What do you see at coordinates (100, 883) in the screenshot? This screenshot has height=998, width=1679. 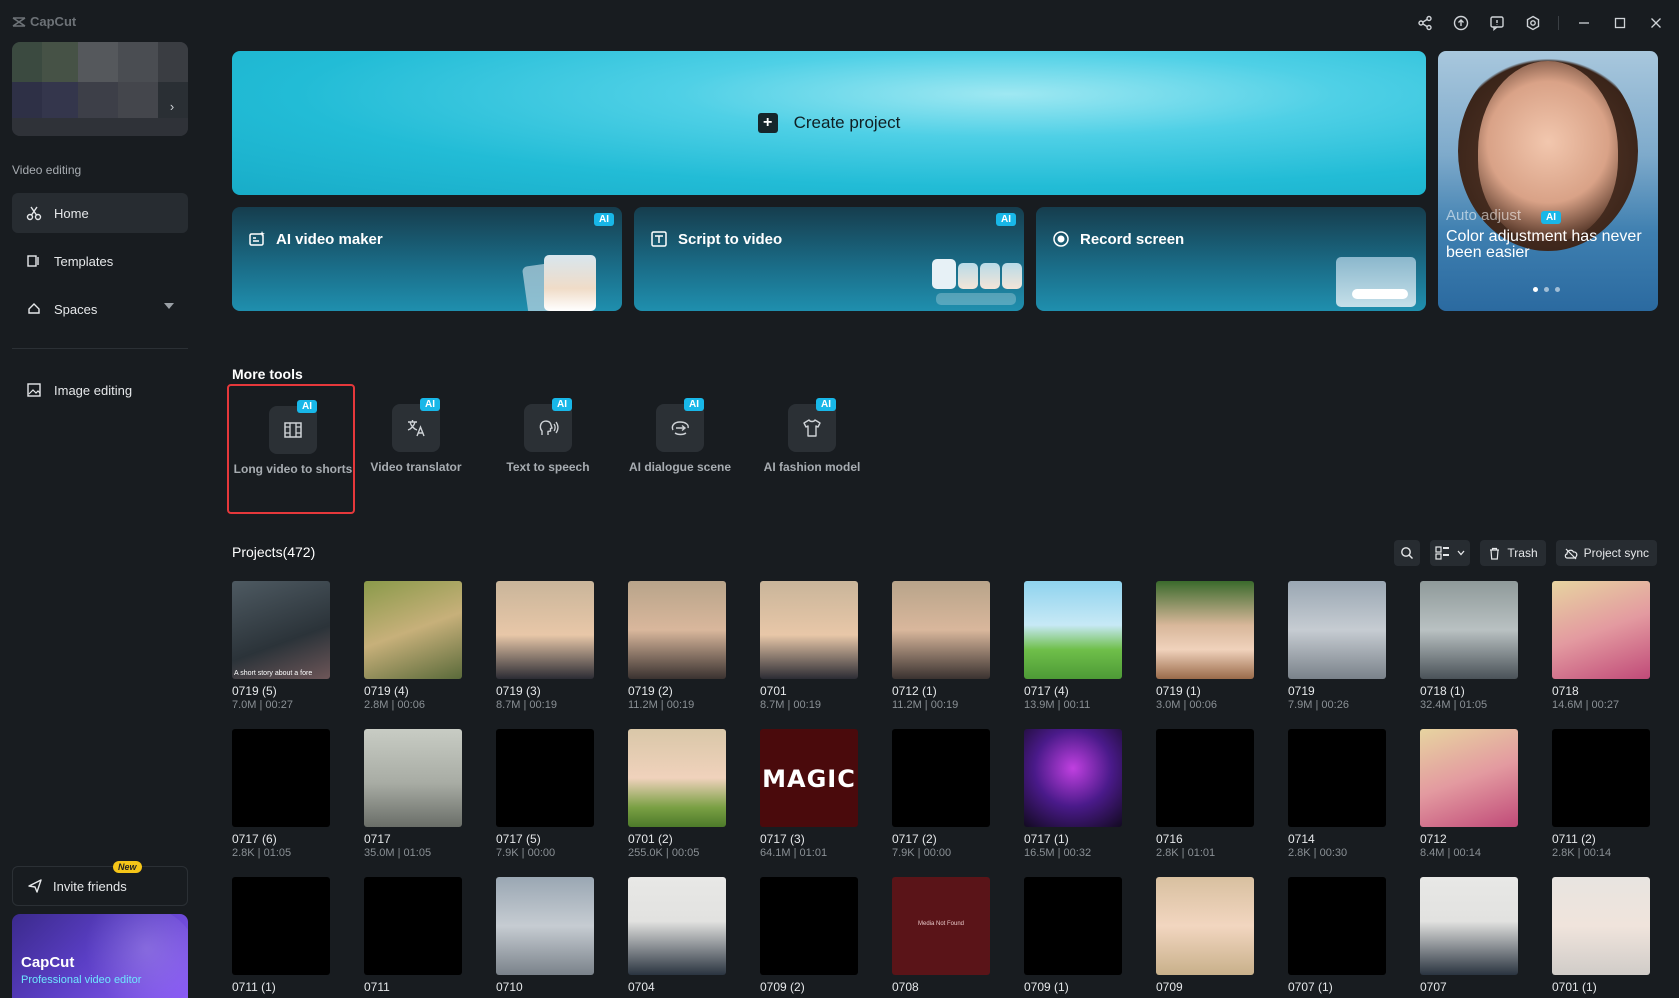 I see `invite-friends-button: Invite friends New` at bounding box center [100, 883].